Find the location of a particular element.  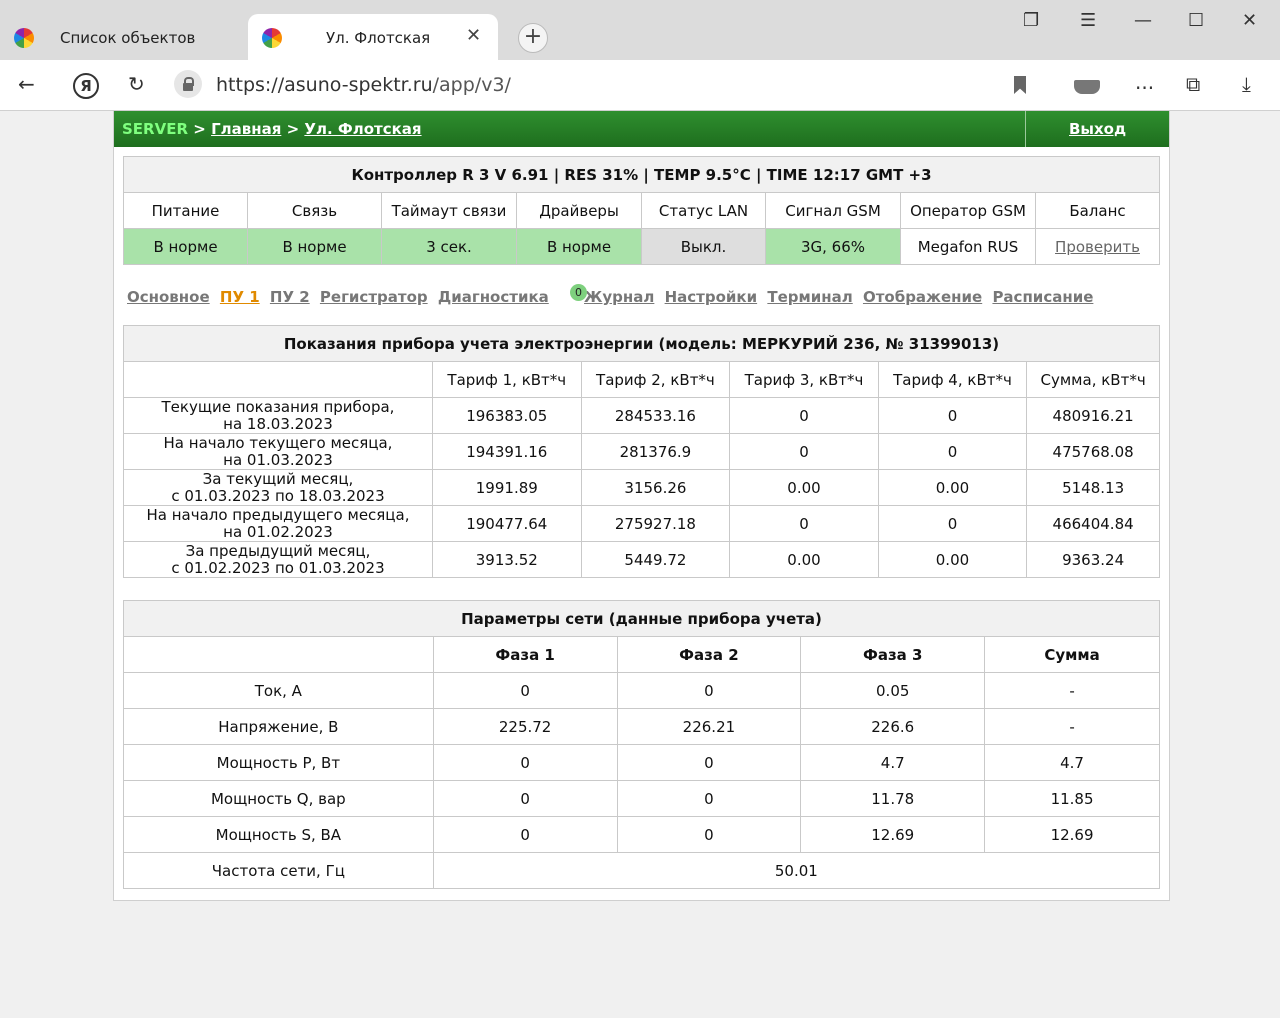

row-label: Напряжение, В is located at coordinates (278, 726).